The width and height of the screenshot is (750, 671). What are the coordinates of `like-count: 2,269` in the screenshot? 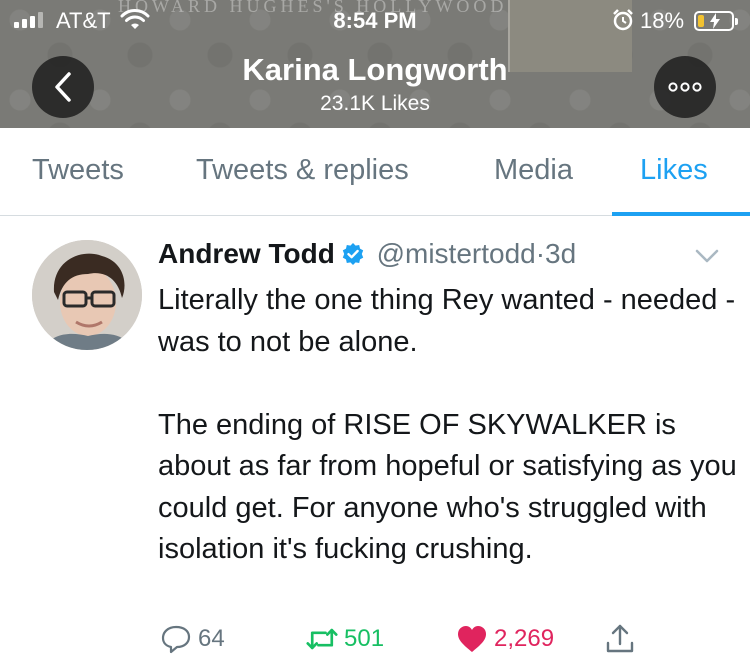 It's located at (524, 638).